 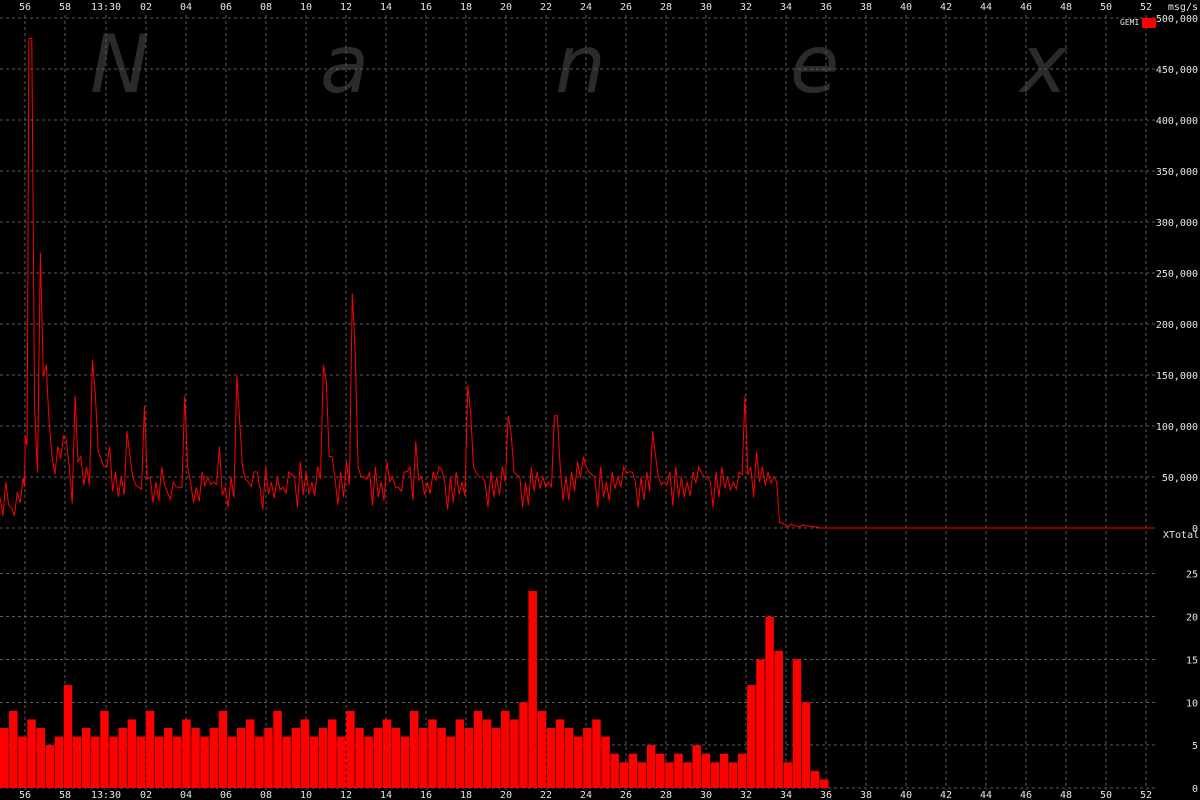 What do you see at coordinates (1192, 660) in the screenshot?
I see `bottom-y-tick-3: 15` at bounding box center [1192, 660].